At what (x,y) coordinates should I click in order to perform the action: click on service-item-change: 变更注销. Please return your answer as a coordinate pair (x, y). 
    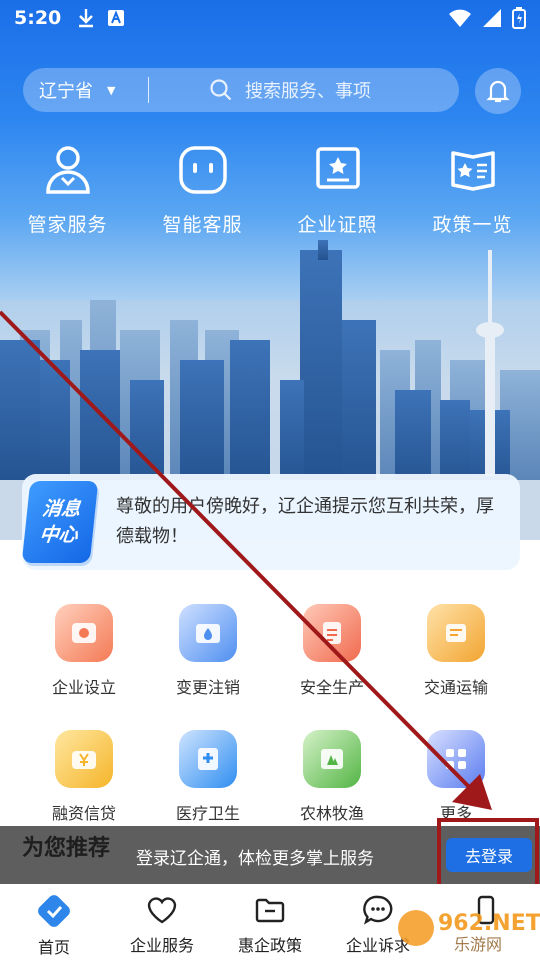
    Looking at the image, I should click on (208, 651).